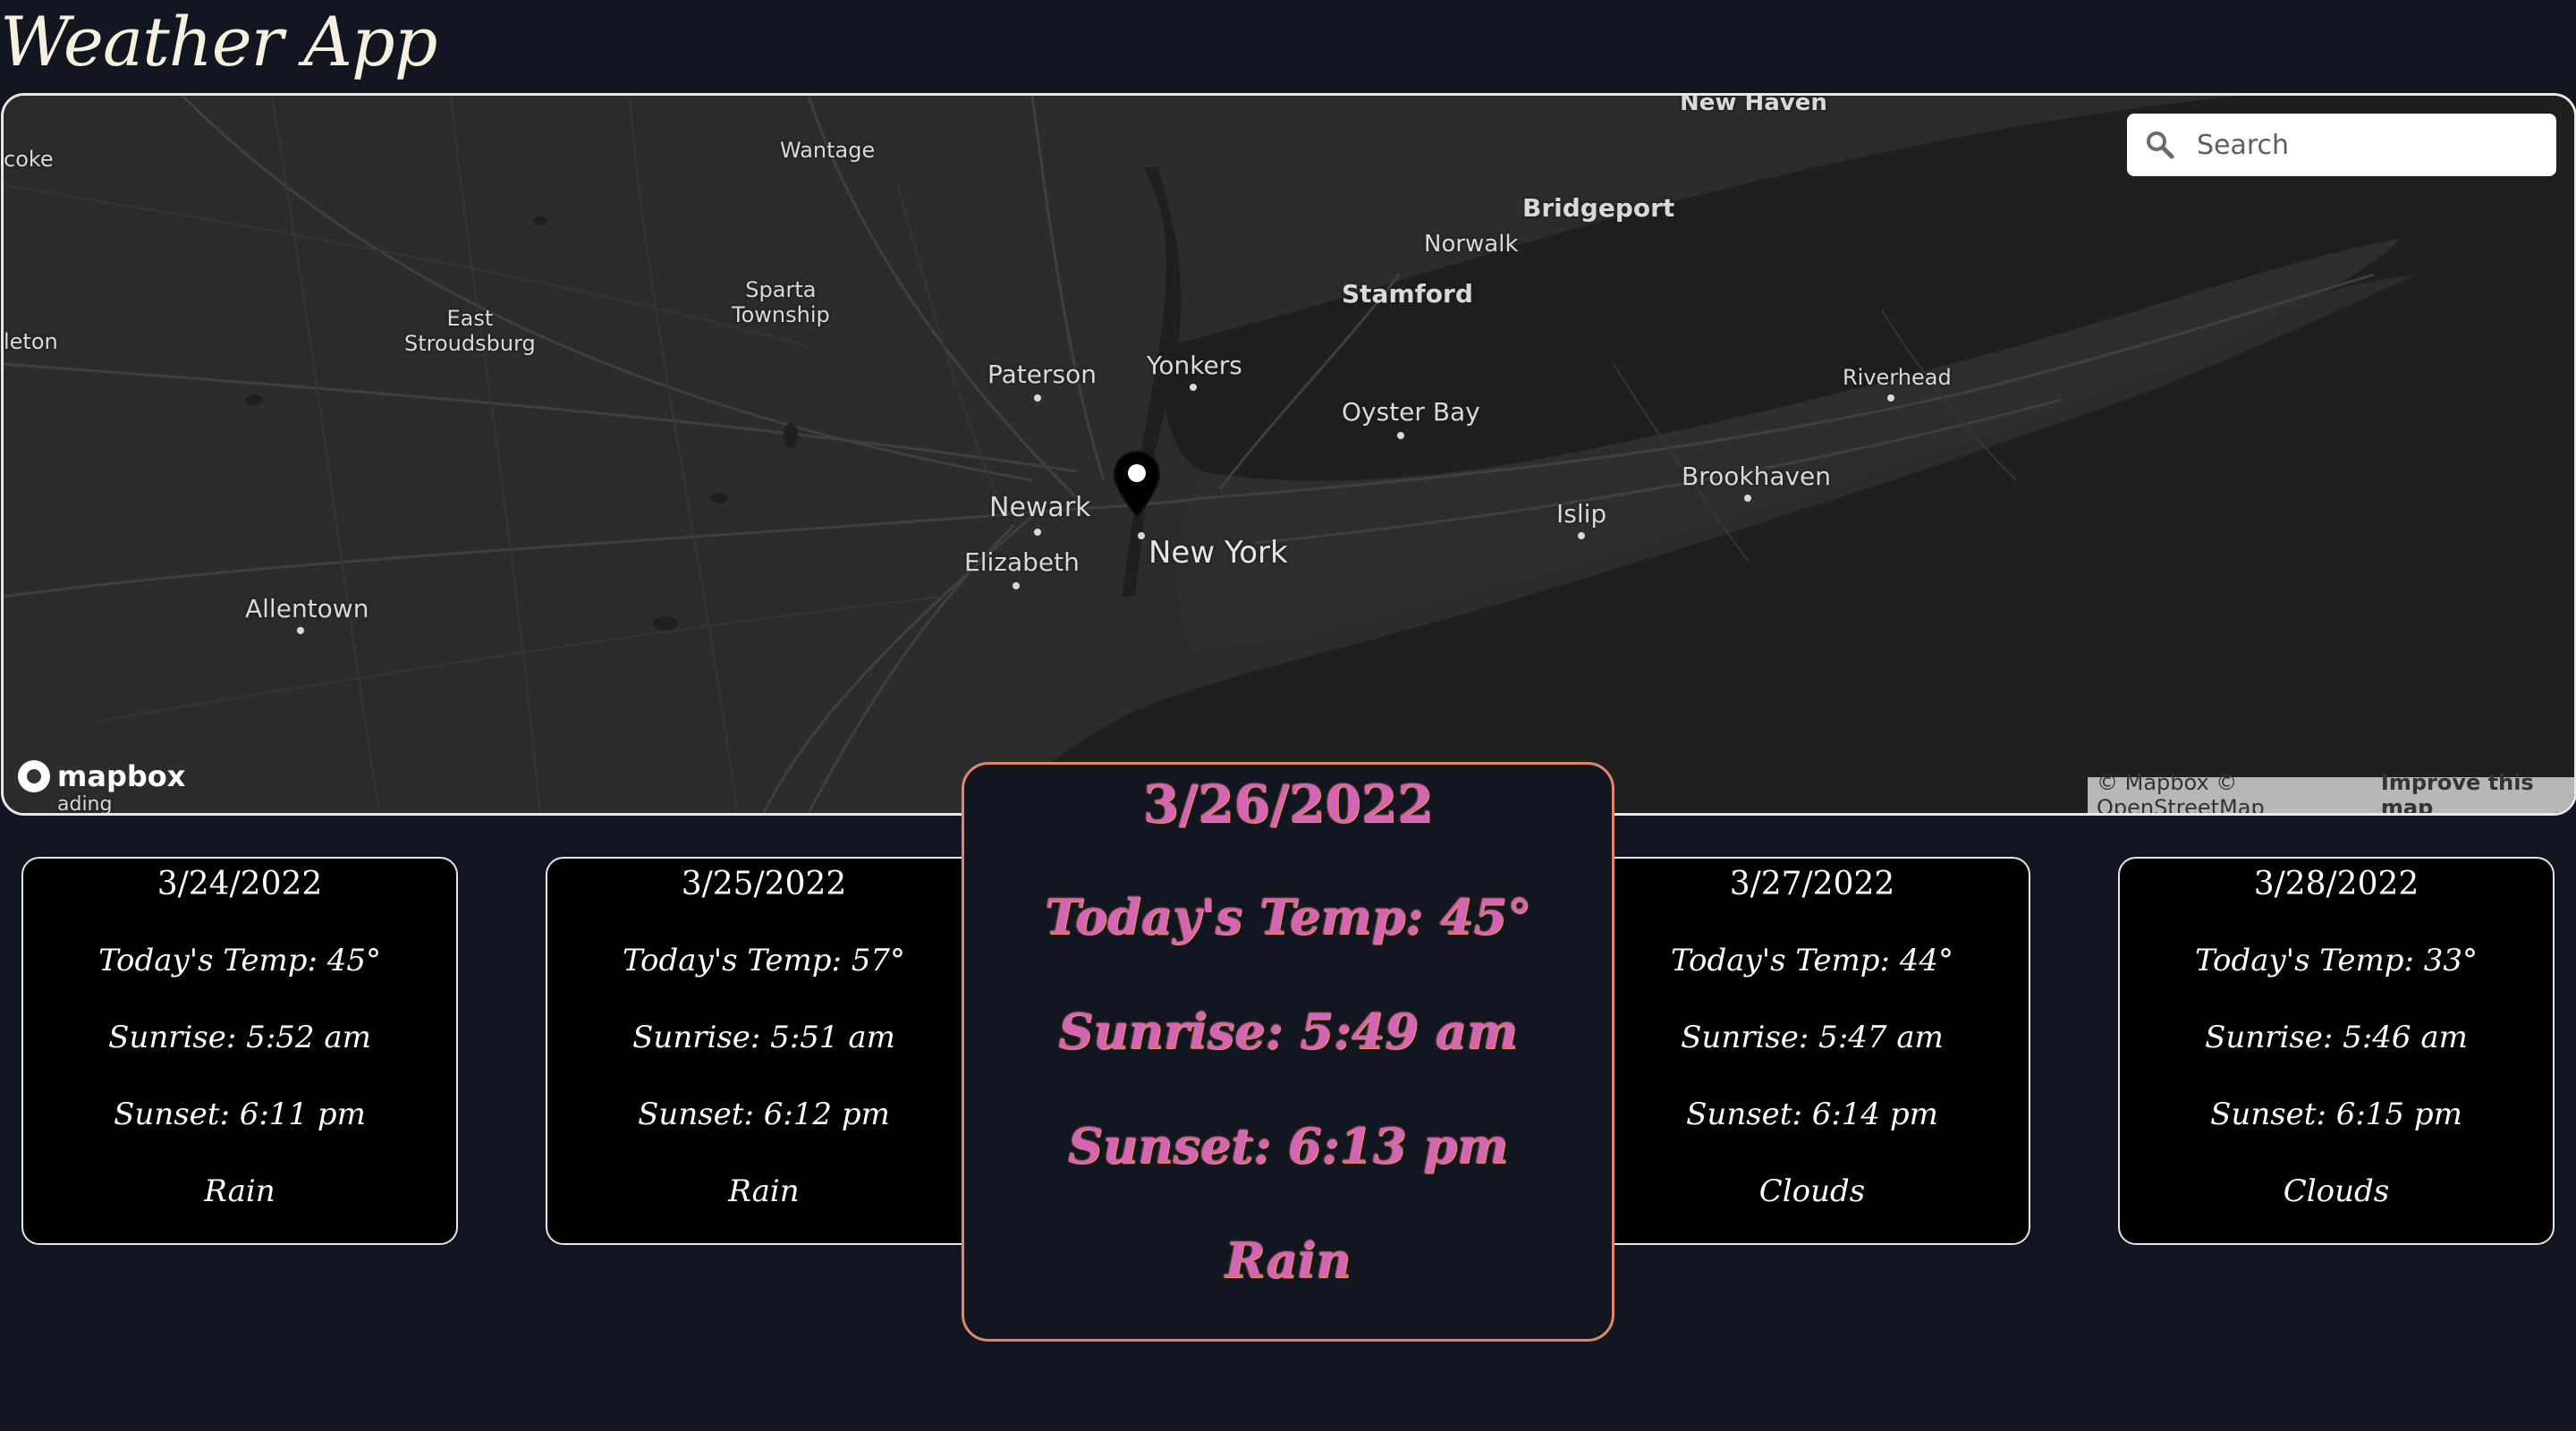 This screenshot has height=1431, width=2576. What do you see at coordinates (1411, 412) in the screenshot?
I see `map-label-oyster-bay: Oyster Bay` at bounding box center [1411, 412].